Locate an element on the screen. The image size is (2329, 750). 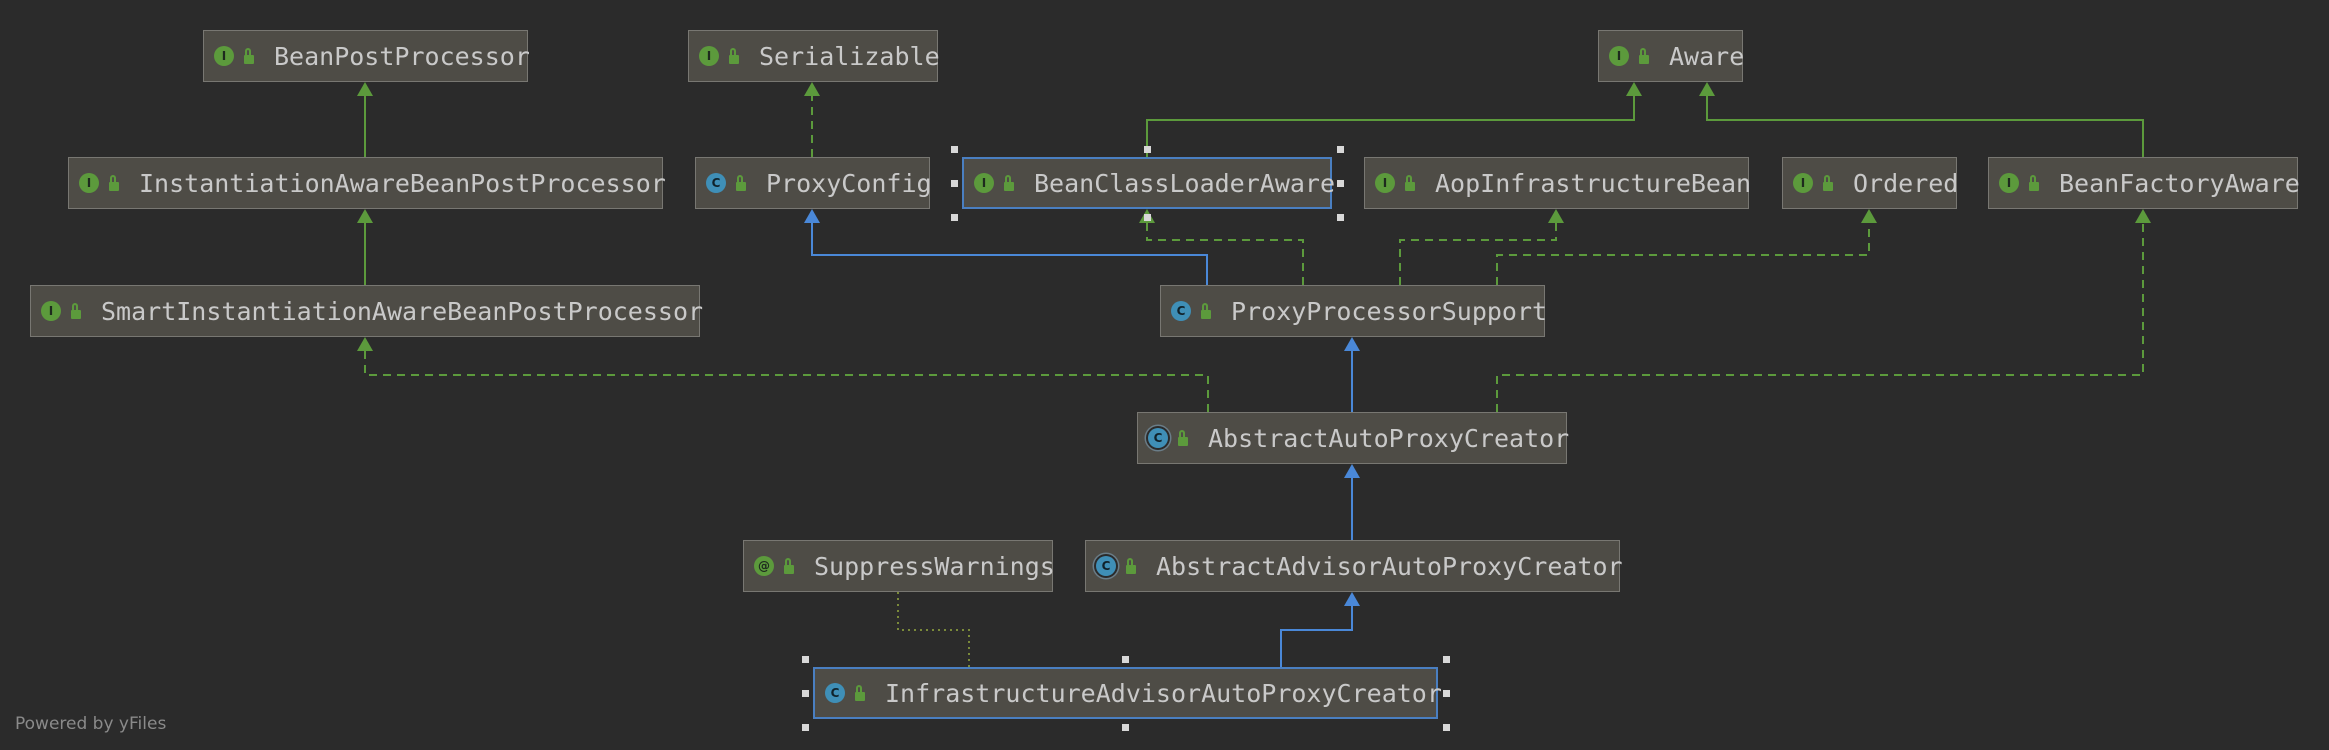
node-proxy-config: C ProxyConfig is located at coordinates (813, 183).